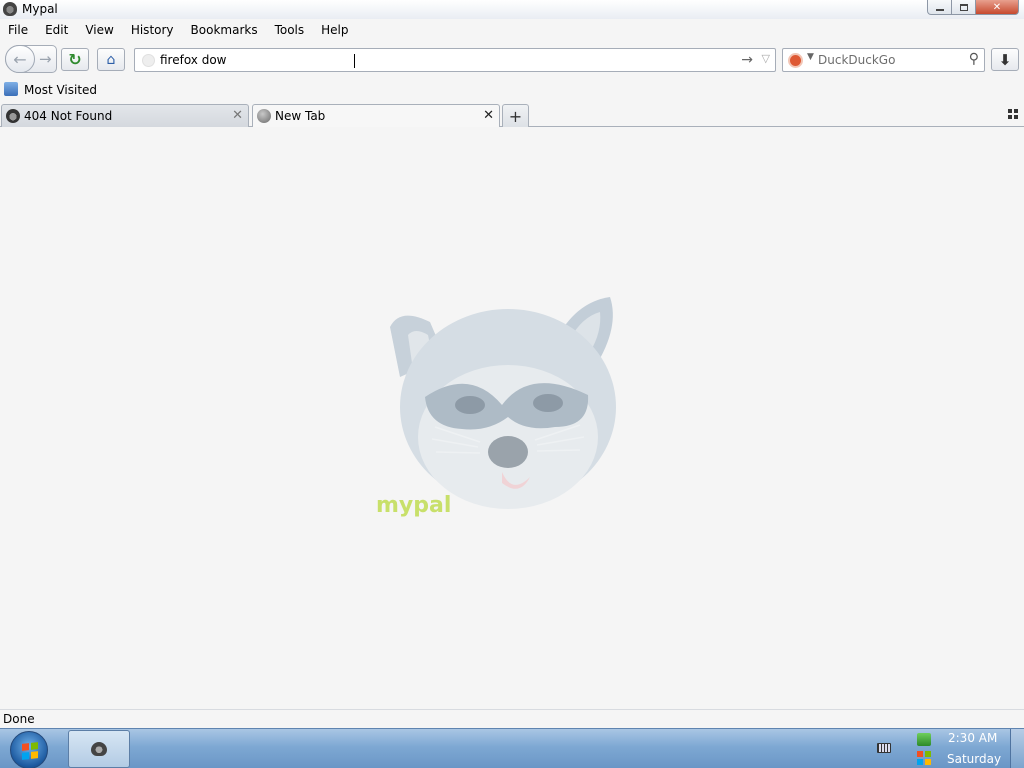  Describe the element at coordinates (354, 61) in the screenshot. I see `text-caret` at that location.